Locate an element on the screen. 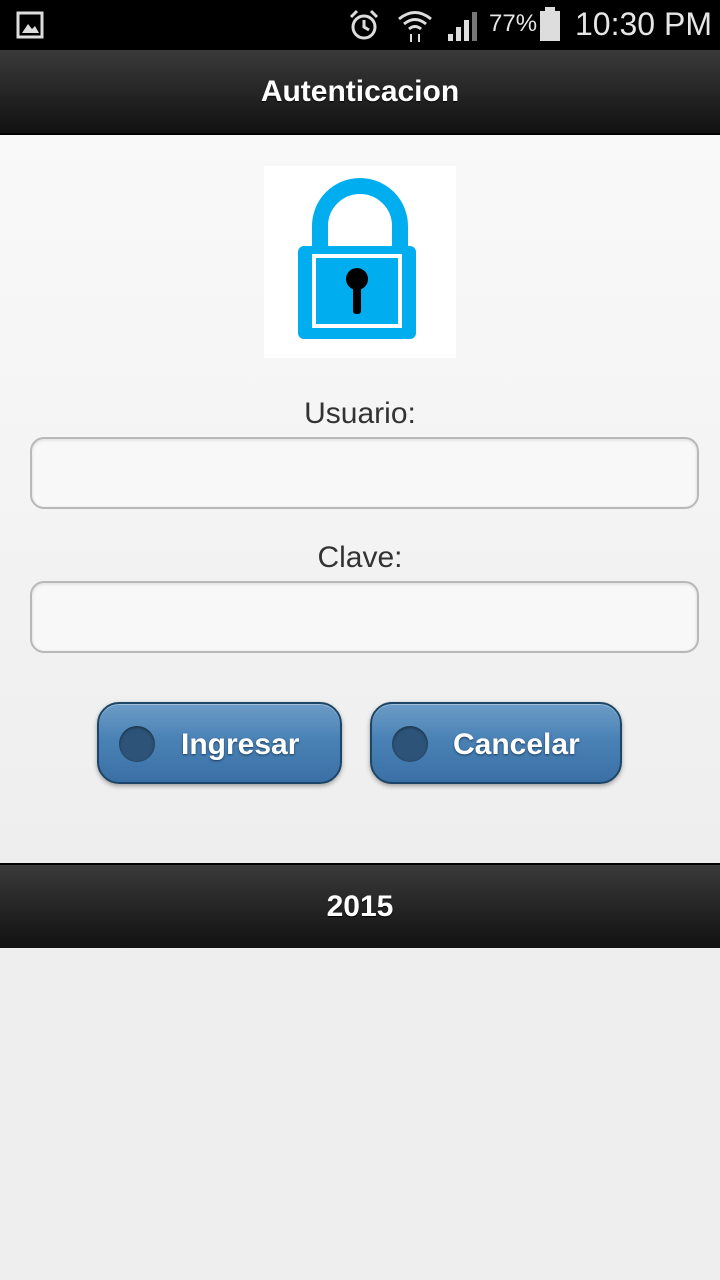  status-bar: 77% 10:30 PM is located at coordinates (360, 25).